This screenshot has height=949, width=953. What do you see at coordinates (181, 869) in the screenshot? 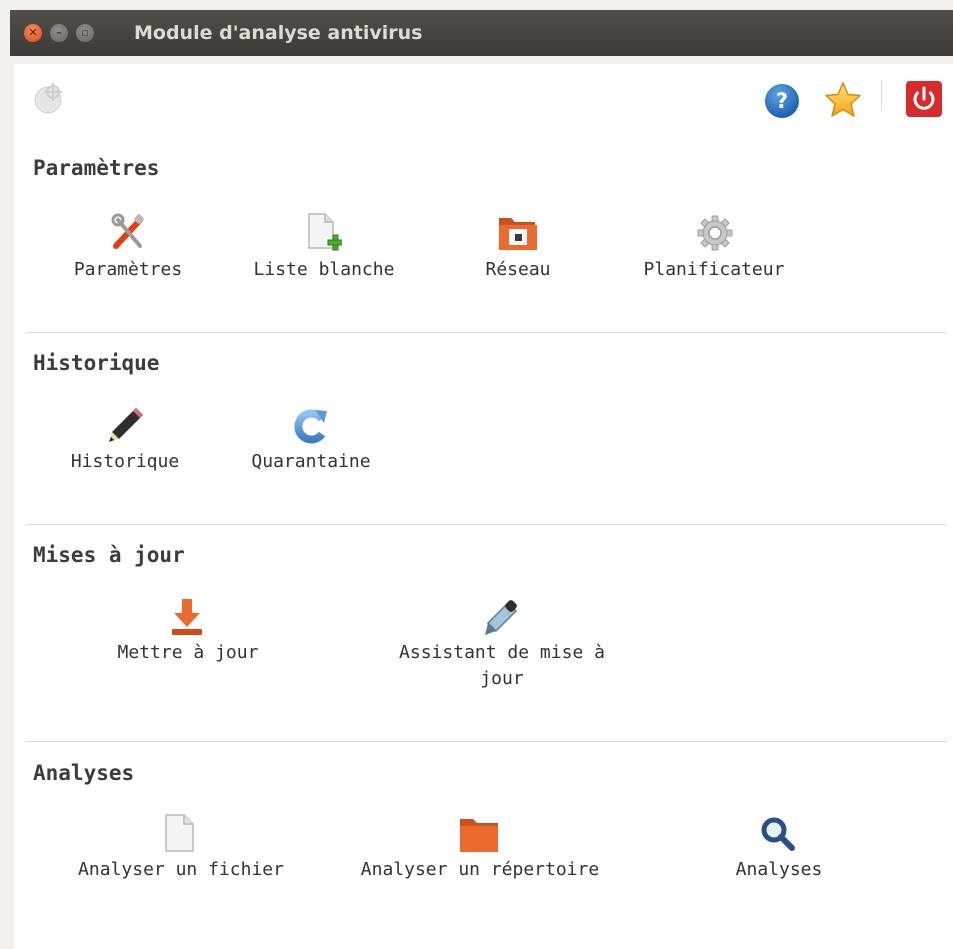
I see `item-label: Analyser un fichier` at bounding box center [181, 869].